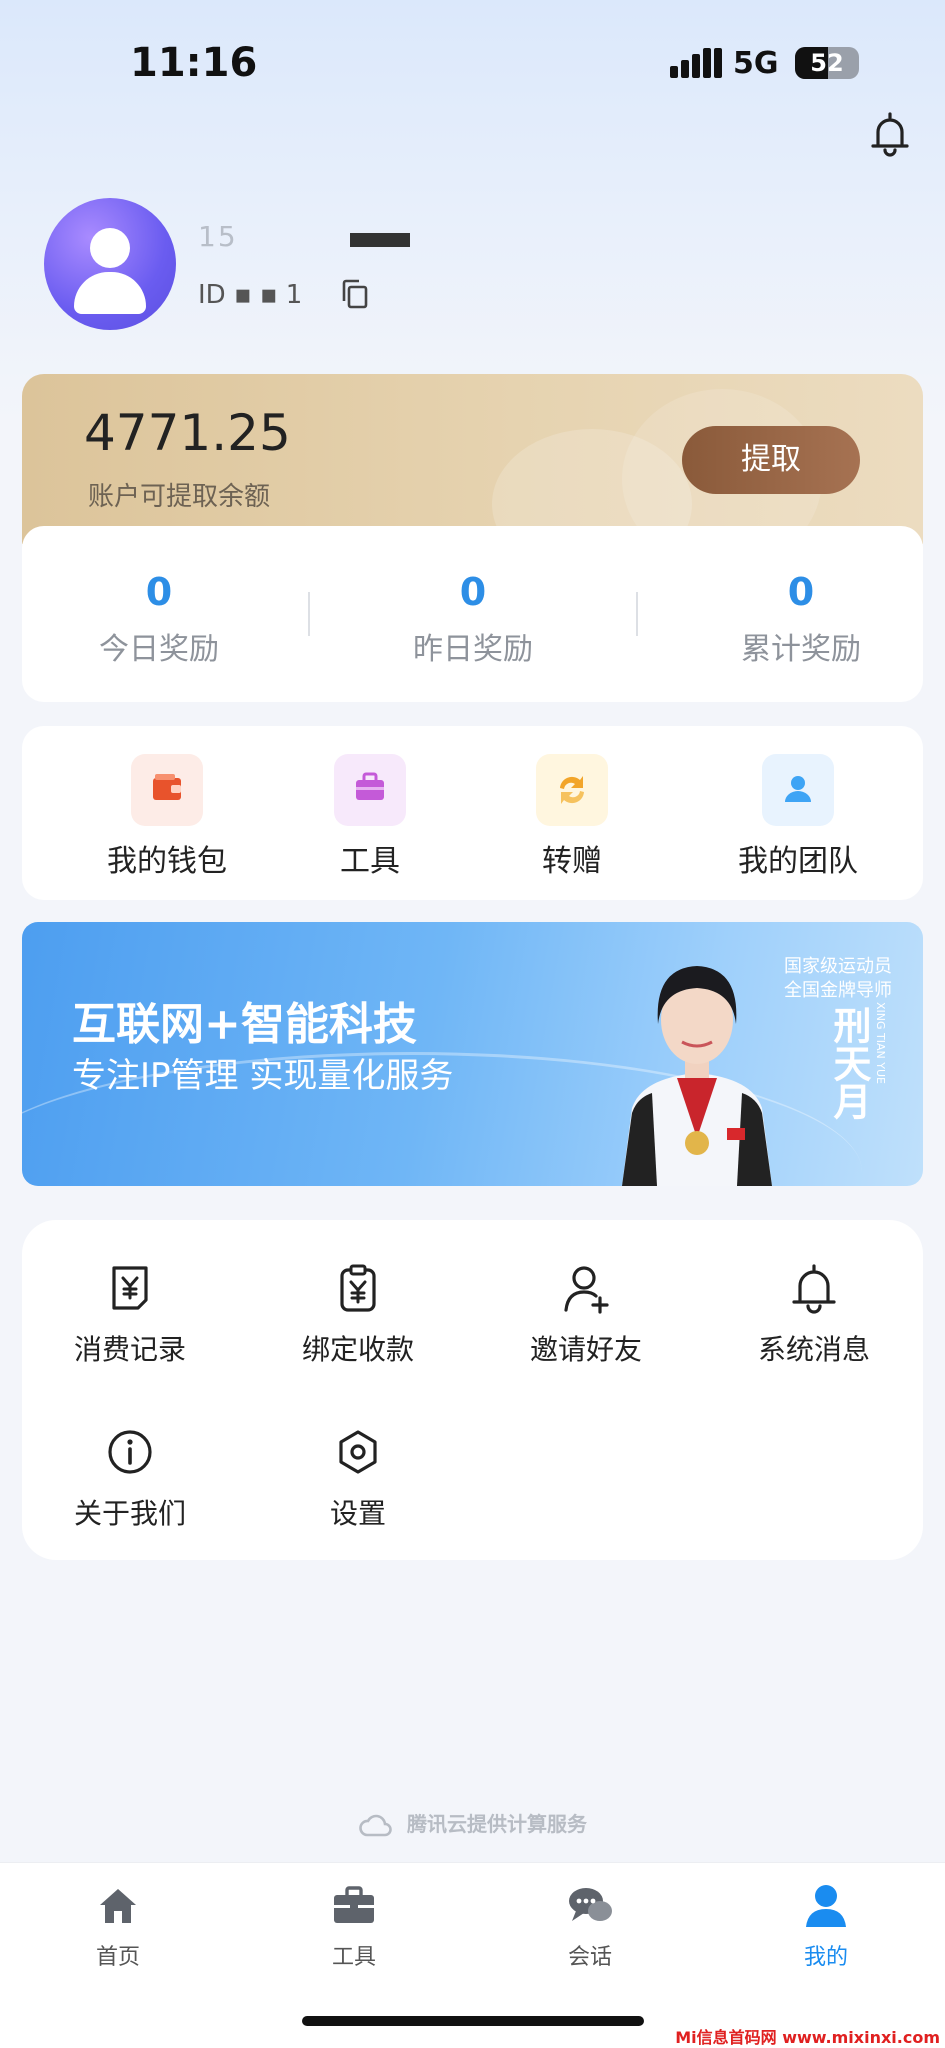 Image resolution: width=945 pixels, height=2048 pixels. I want to click on settings-icon, so click(358, 1452).